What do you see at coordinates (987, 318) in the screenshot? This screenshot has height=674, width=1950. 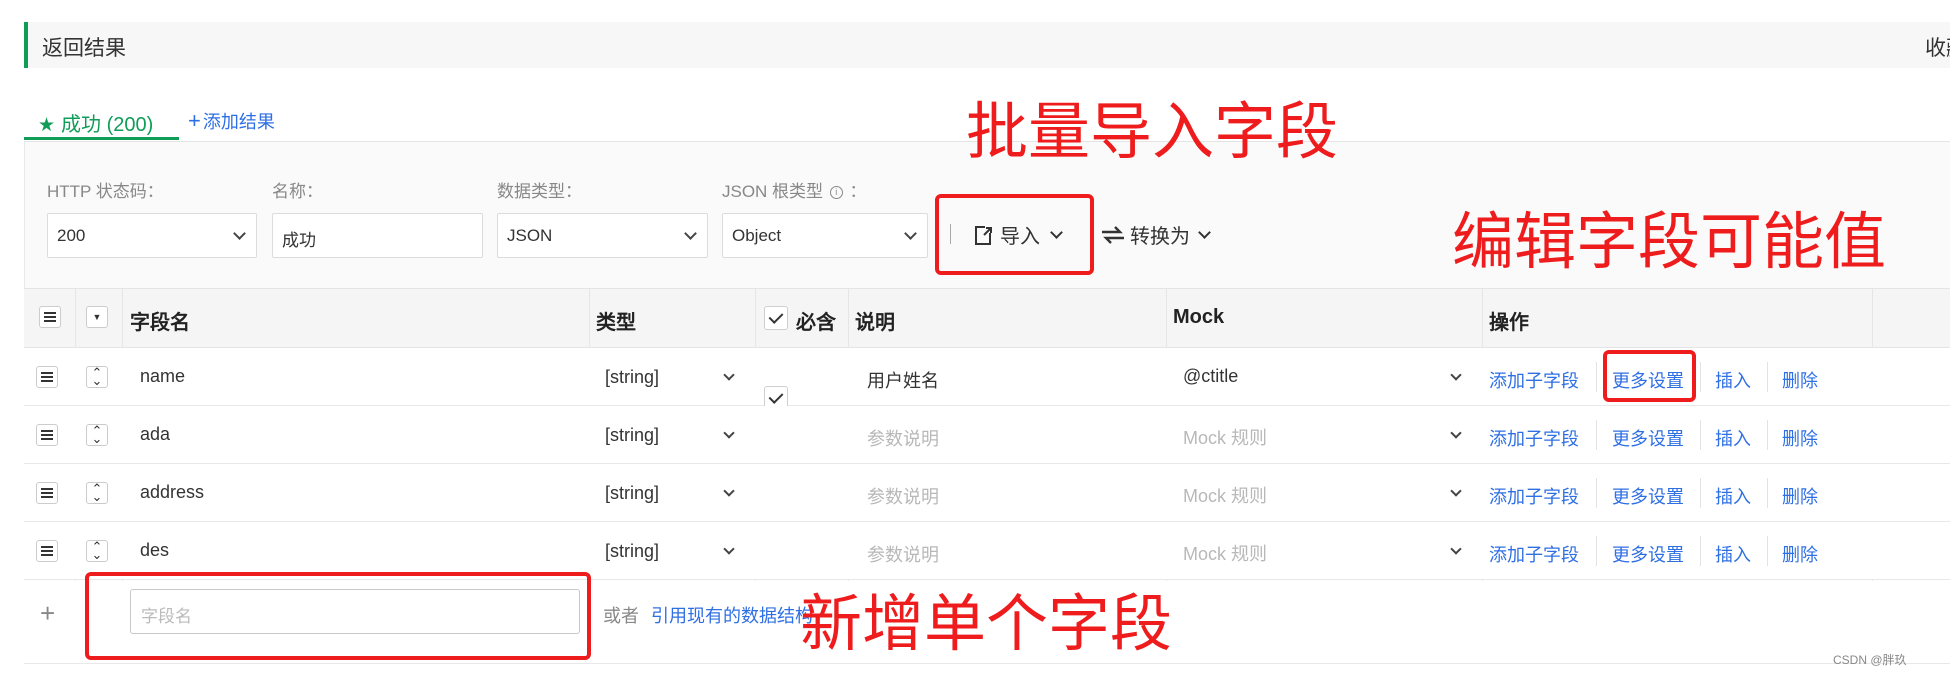 I see `table-header` at bounding box center [987, 318].